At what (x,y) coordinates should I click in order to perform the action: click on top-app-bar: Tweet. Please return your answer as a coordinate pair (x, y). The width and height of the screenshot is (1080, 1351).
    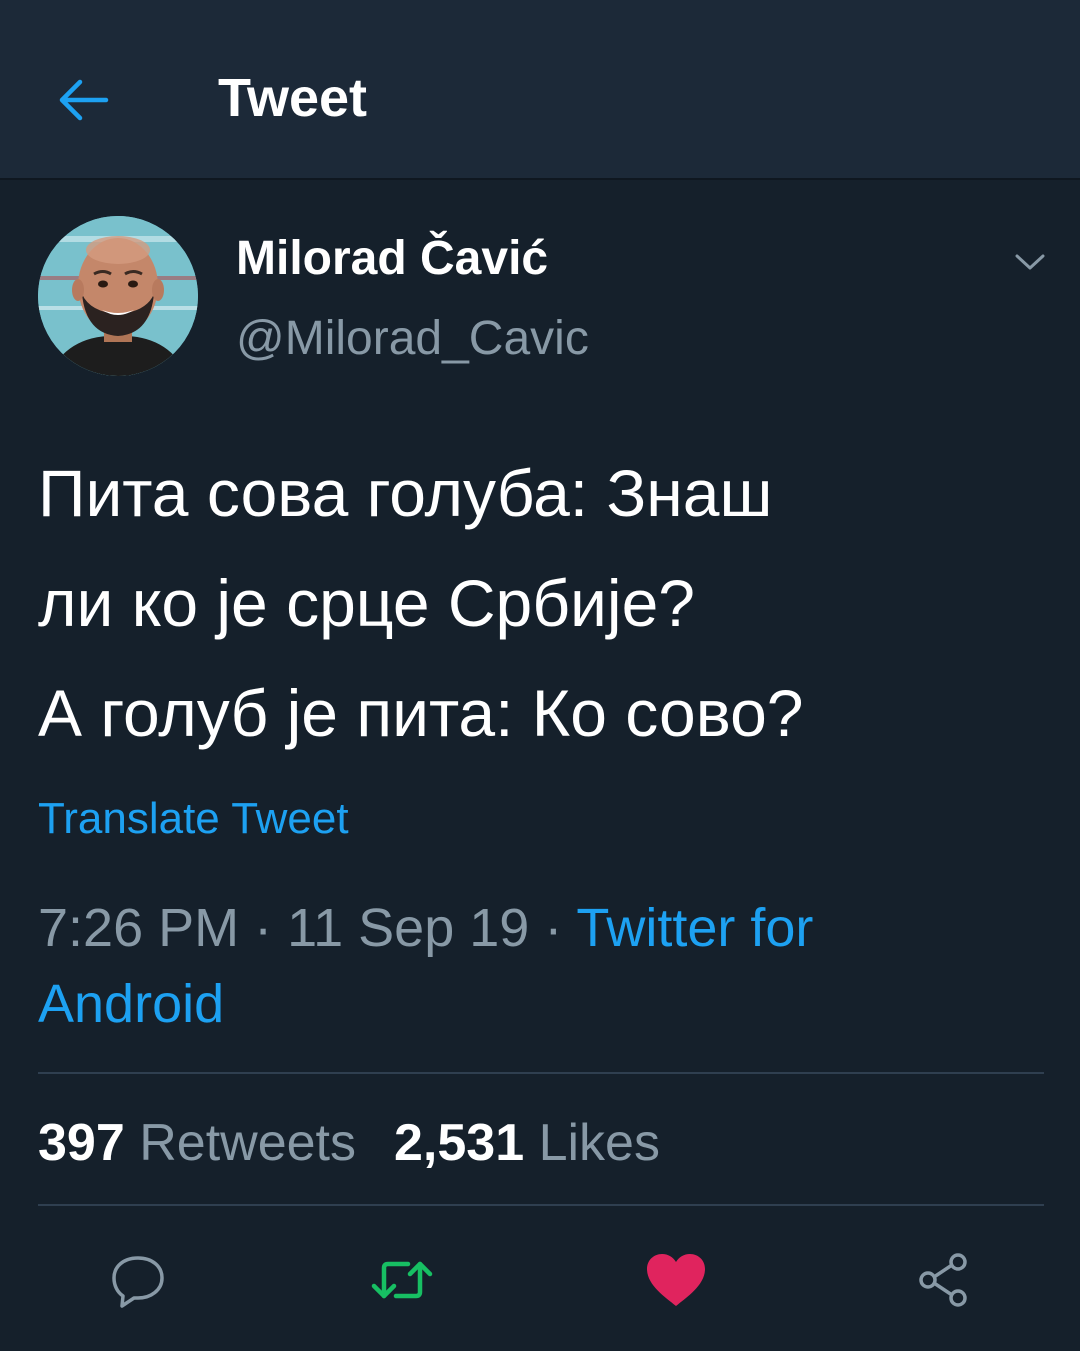
    Looking at the image, I should click on (540, 90).